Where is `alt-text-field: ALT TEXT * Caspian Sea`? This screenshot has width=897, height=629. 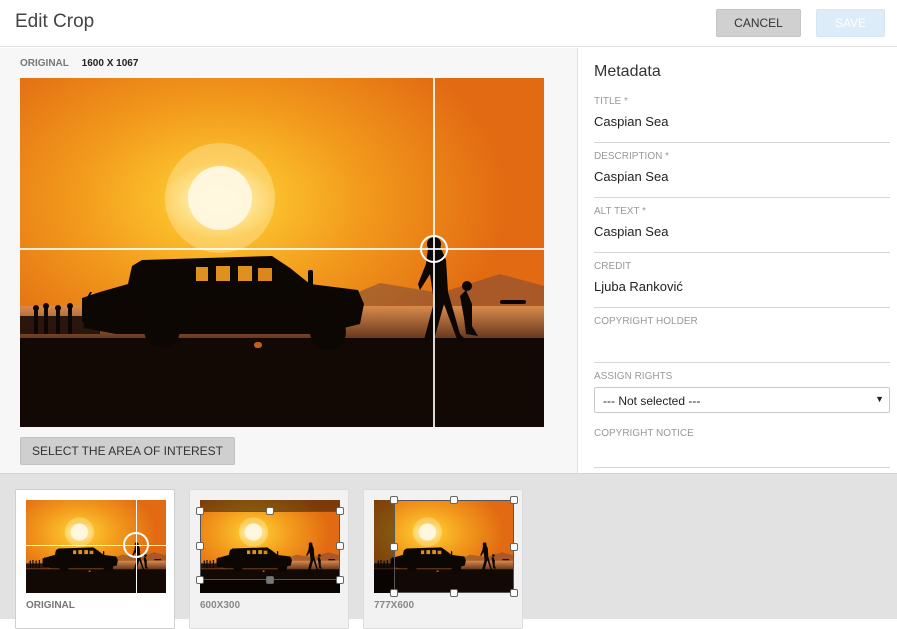 alt-text-field: ALT TEXT * Caspian Sea is located at coordinates (742, 229).